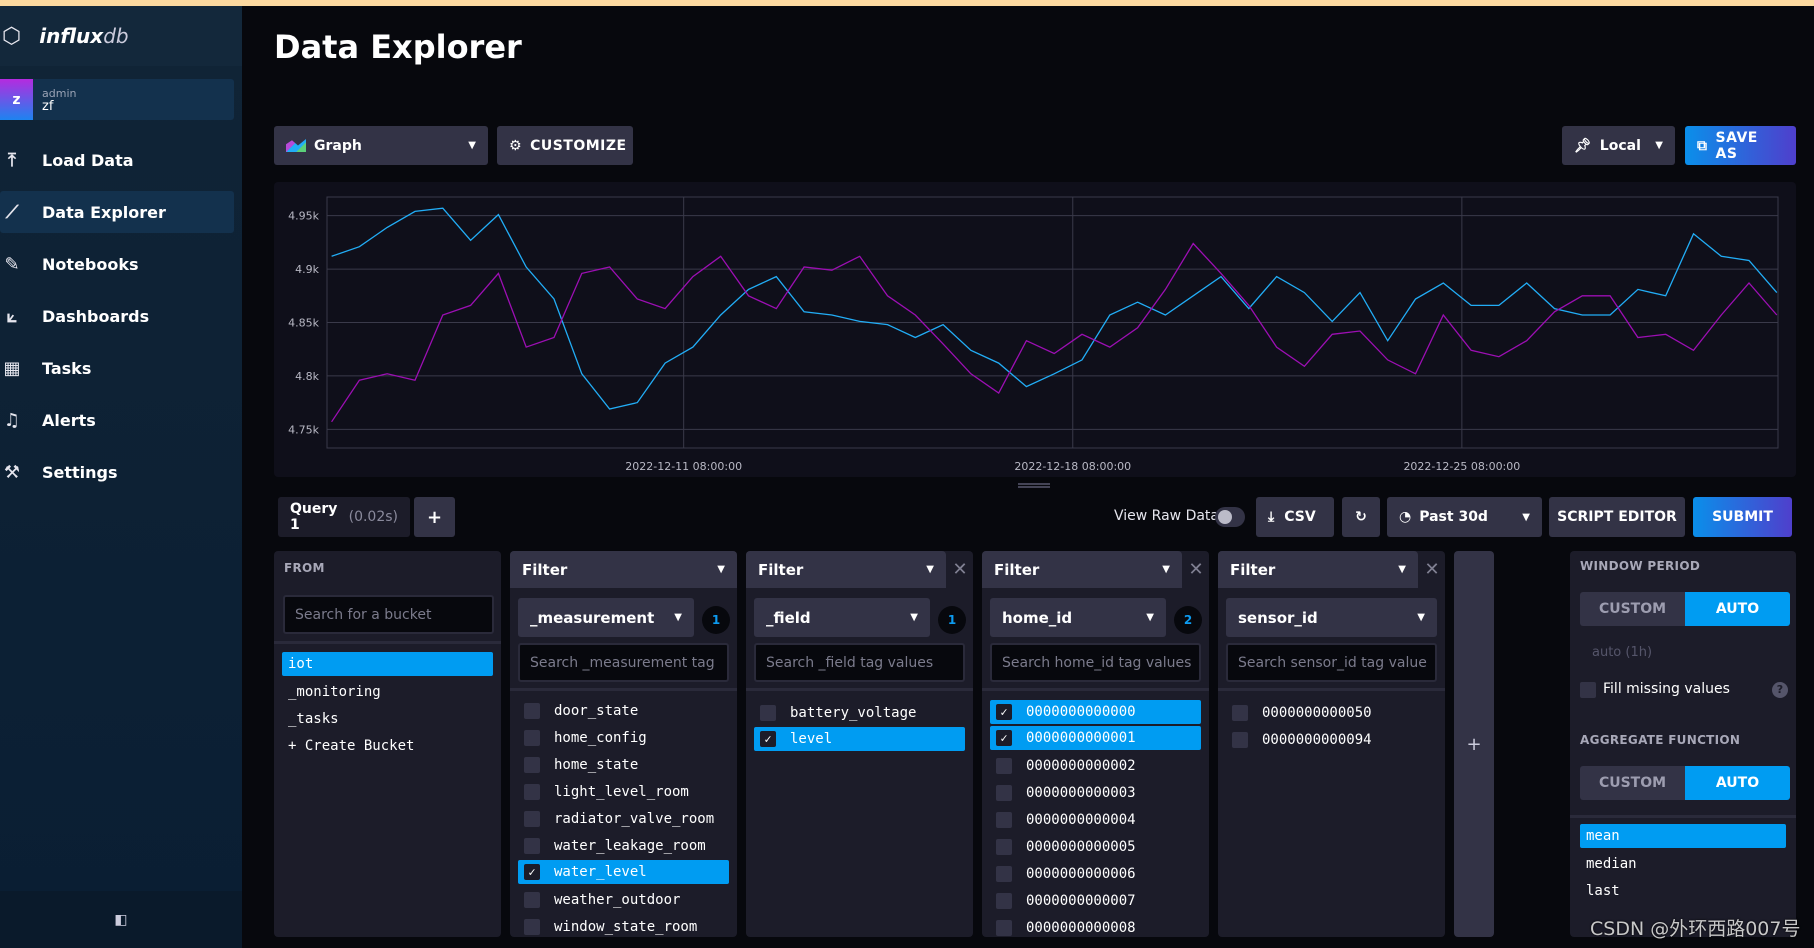 Image resolution: width=1814 pixels, height=948 pixels. Describe the element at coordinates (344, 517) in the screenshot. I see `query-tab: Query 1 (0.02s)` at that location.